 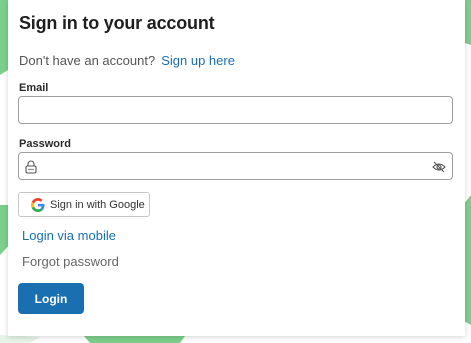 I want to click on password-label: Password, so click(x=45, y=144).